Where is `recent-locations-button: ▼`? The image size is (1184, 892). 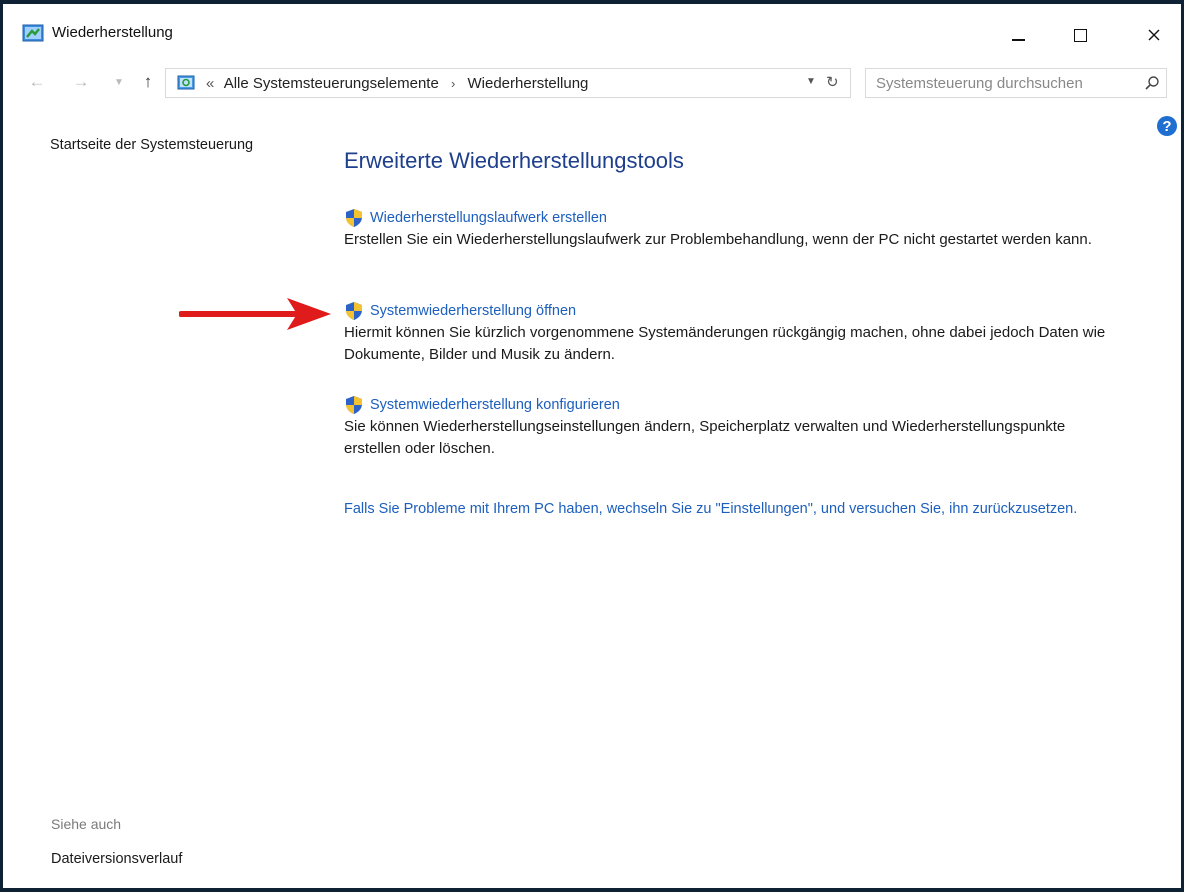 recent-locations-button: ▼ is located at coordinates (119, 82).